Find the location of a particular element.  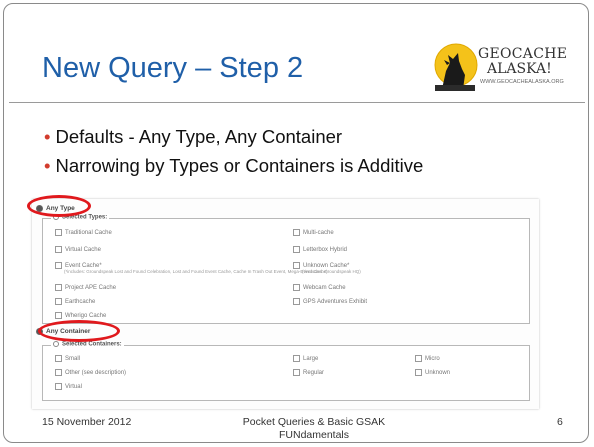

title-divider is located at coordinates (297, 102).